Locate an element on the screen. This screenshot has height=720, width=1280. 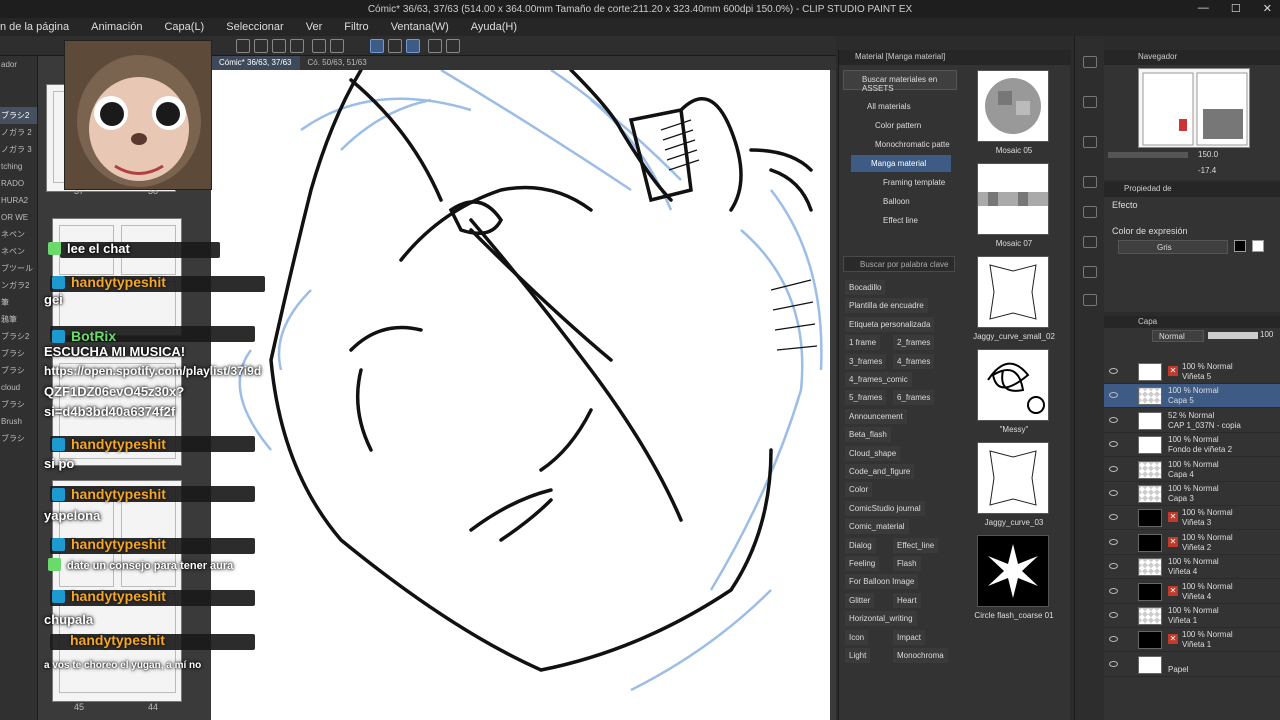
subtool-item: cloud is located at coordinates (18, 387).